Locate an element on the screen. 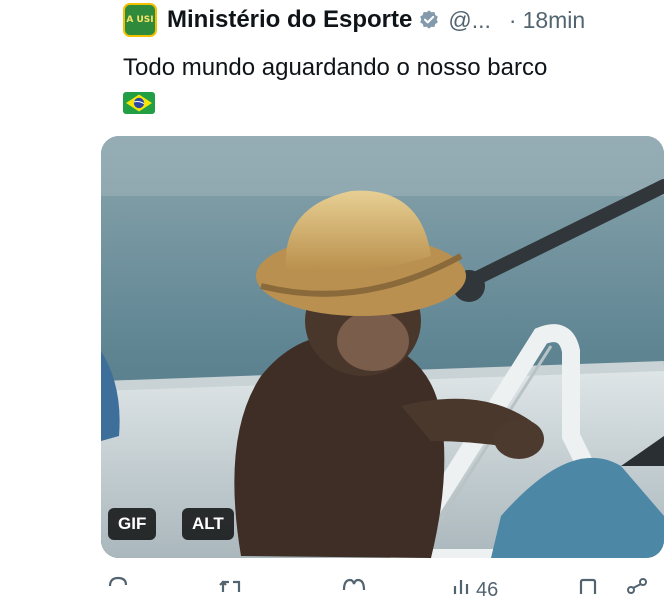  like-icon is located at coordinates (354, 584).